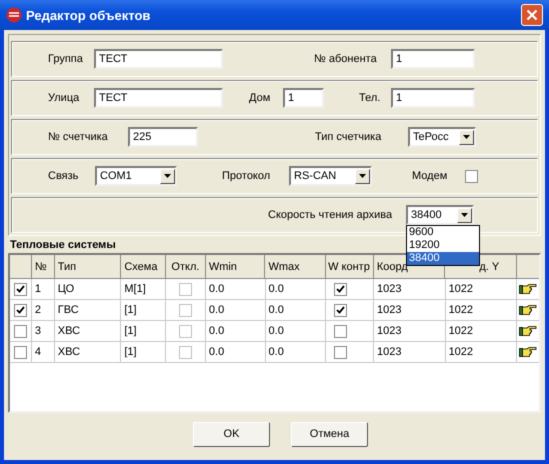 The image size is (549, 464). Describe the element at coordinates (88, 310) in the screenshot. I see `table-cell: ГВС` at that location.